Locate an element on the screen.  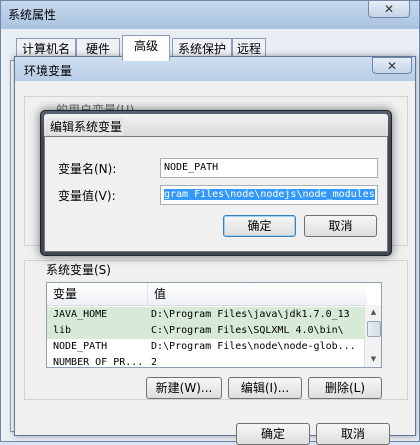
variable-name-cell: NODE_PATH is located at coordinates (80, 346).